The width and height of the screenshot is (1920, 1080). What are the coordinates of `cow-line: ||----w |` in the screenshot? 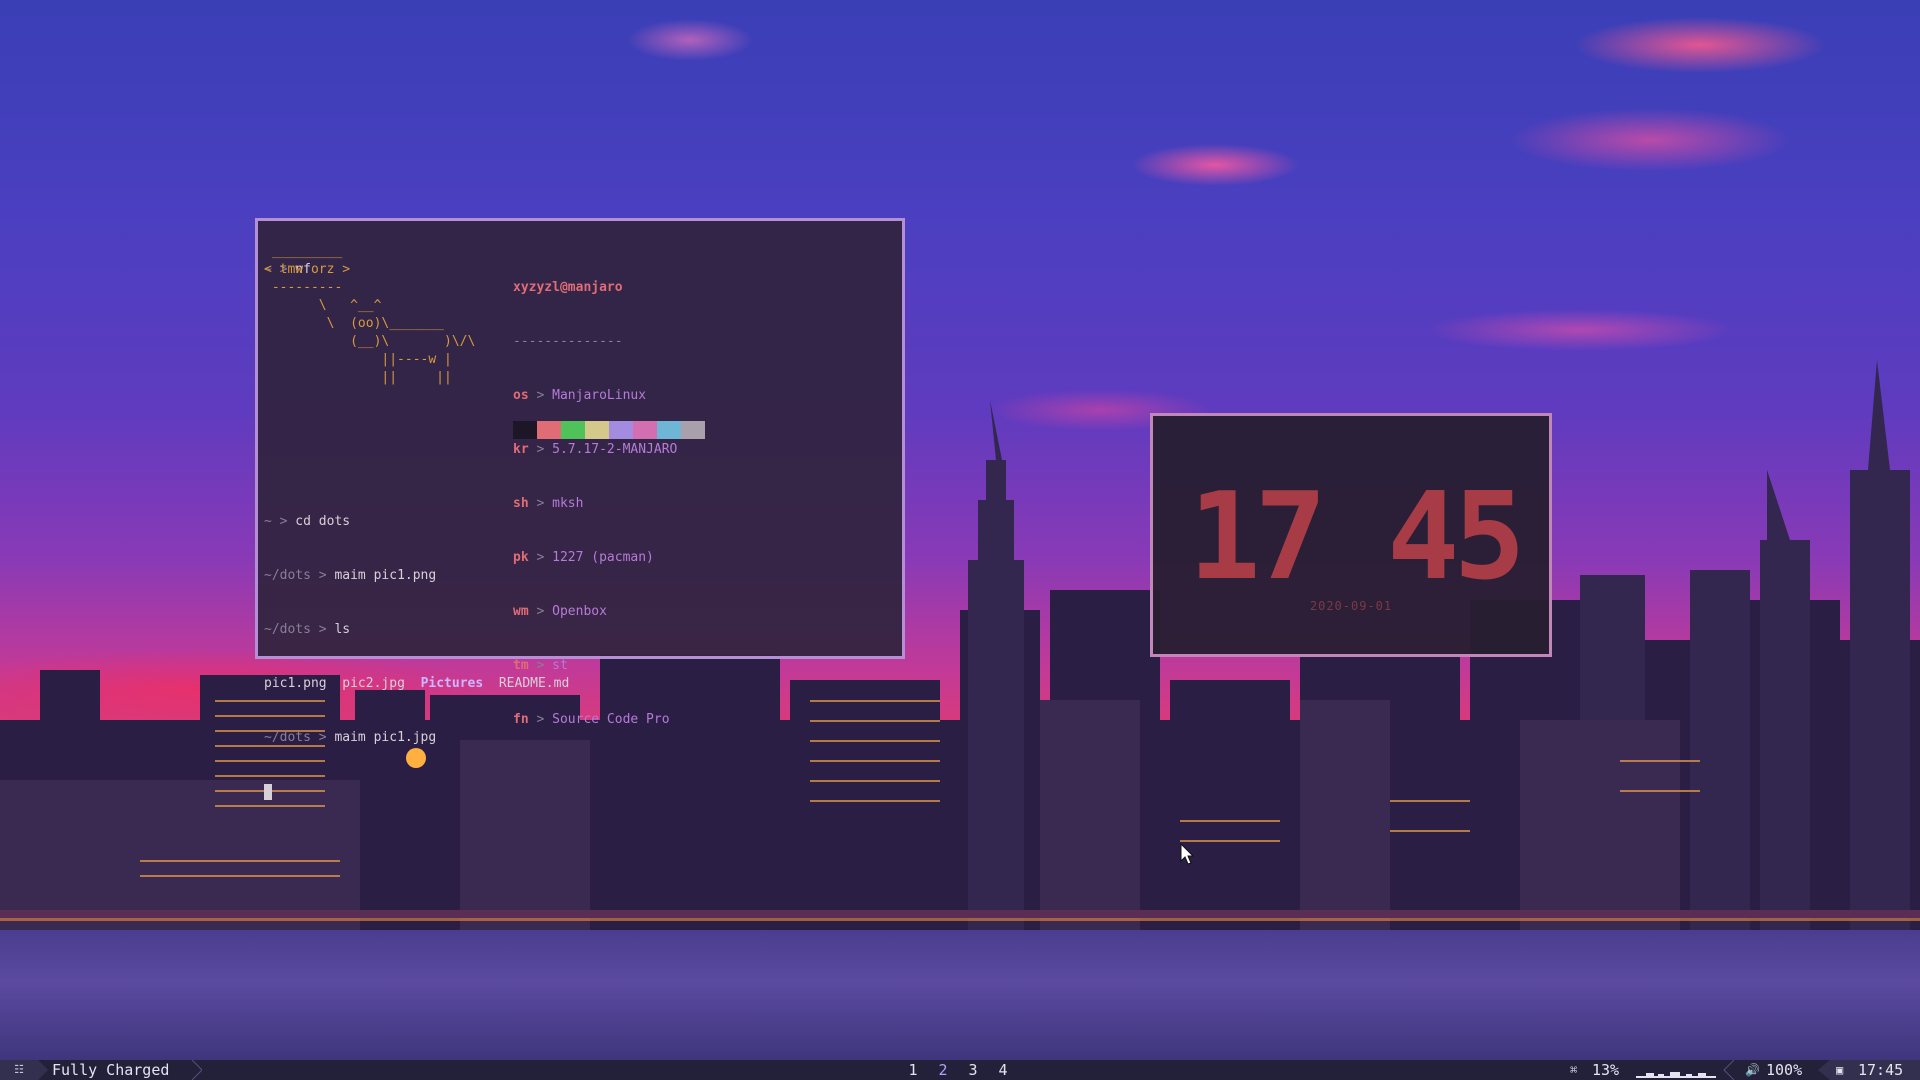 It's located at (358, 359).